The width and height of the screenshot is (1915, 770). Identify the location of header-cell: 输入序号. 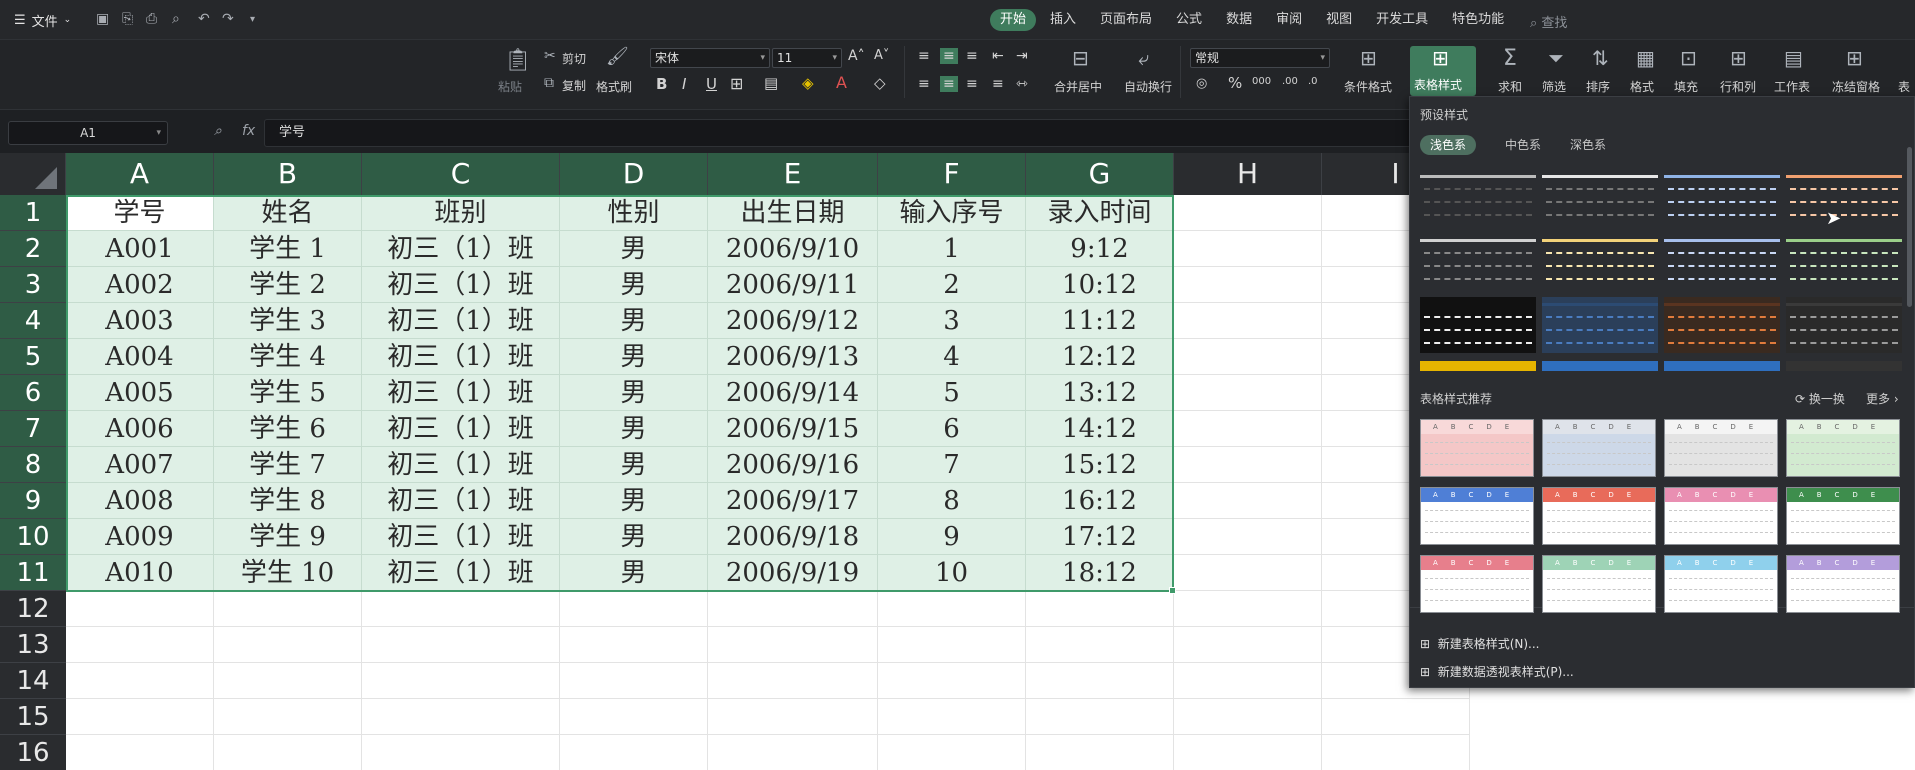
(952, 213).